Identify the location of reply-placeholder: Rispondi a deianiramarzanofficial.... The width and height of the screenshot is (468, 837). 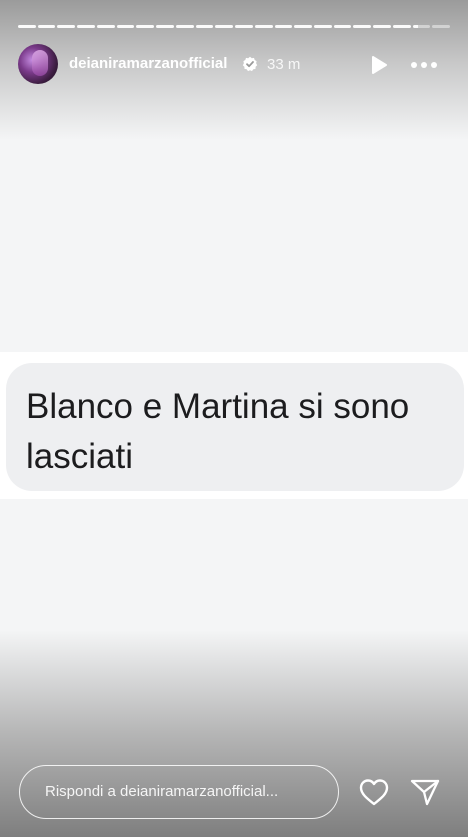
(162, 791).